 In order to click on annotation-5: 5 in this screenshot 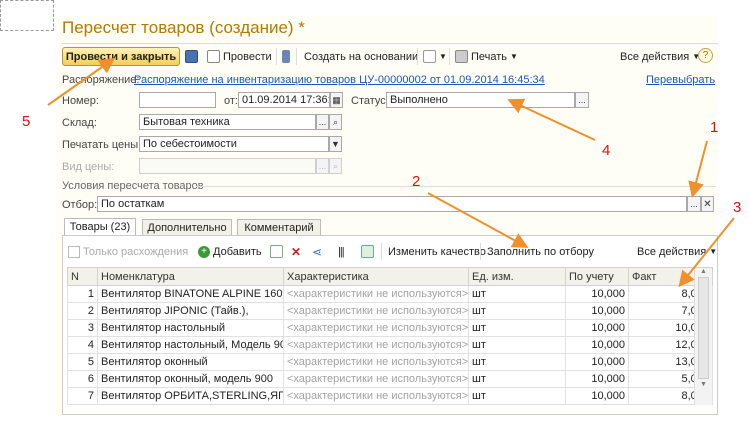, I will do `click(26, 121)`.